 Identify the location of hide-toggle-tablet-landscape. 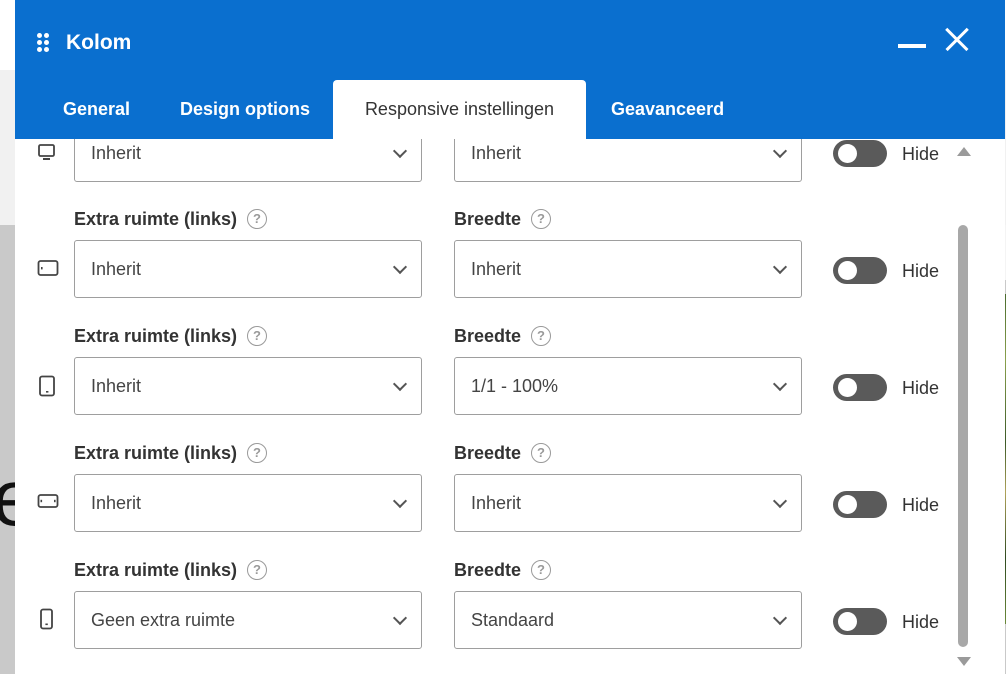
(860, 270).